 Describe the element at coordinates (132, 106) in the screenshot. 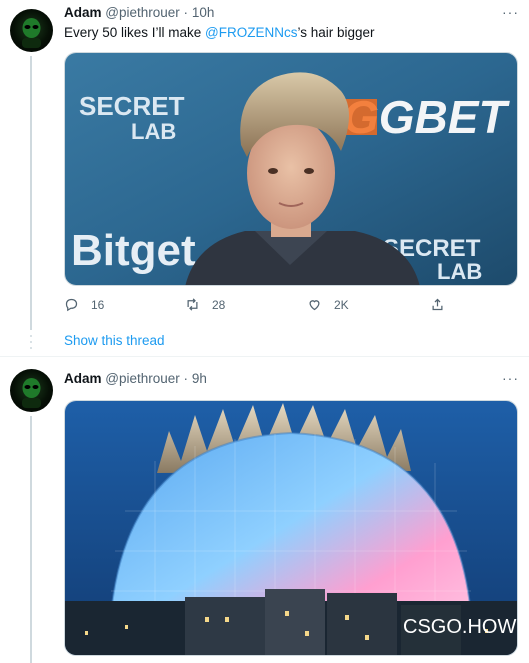

I see `banner-text: SECRET` at that location.